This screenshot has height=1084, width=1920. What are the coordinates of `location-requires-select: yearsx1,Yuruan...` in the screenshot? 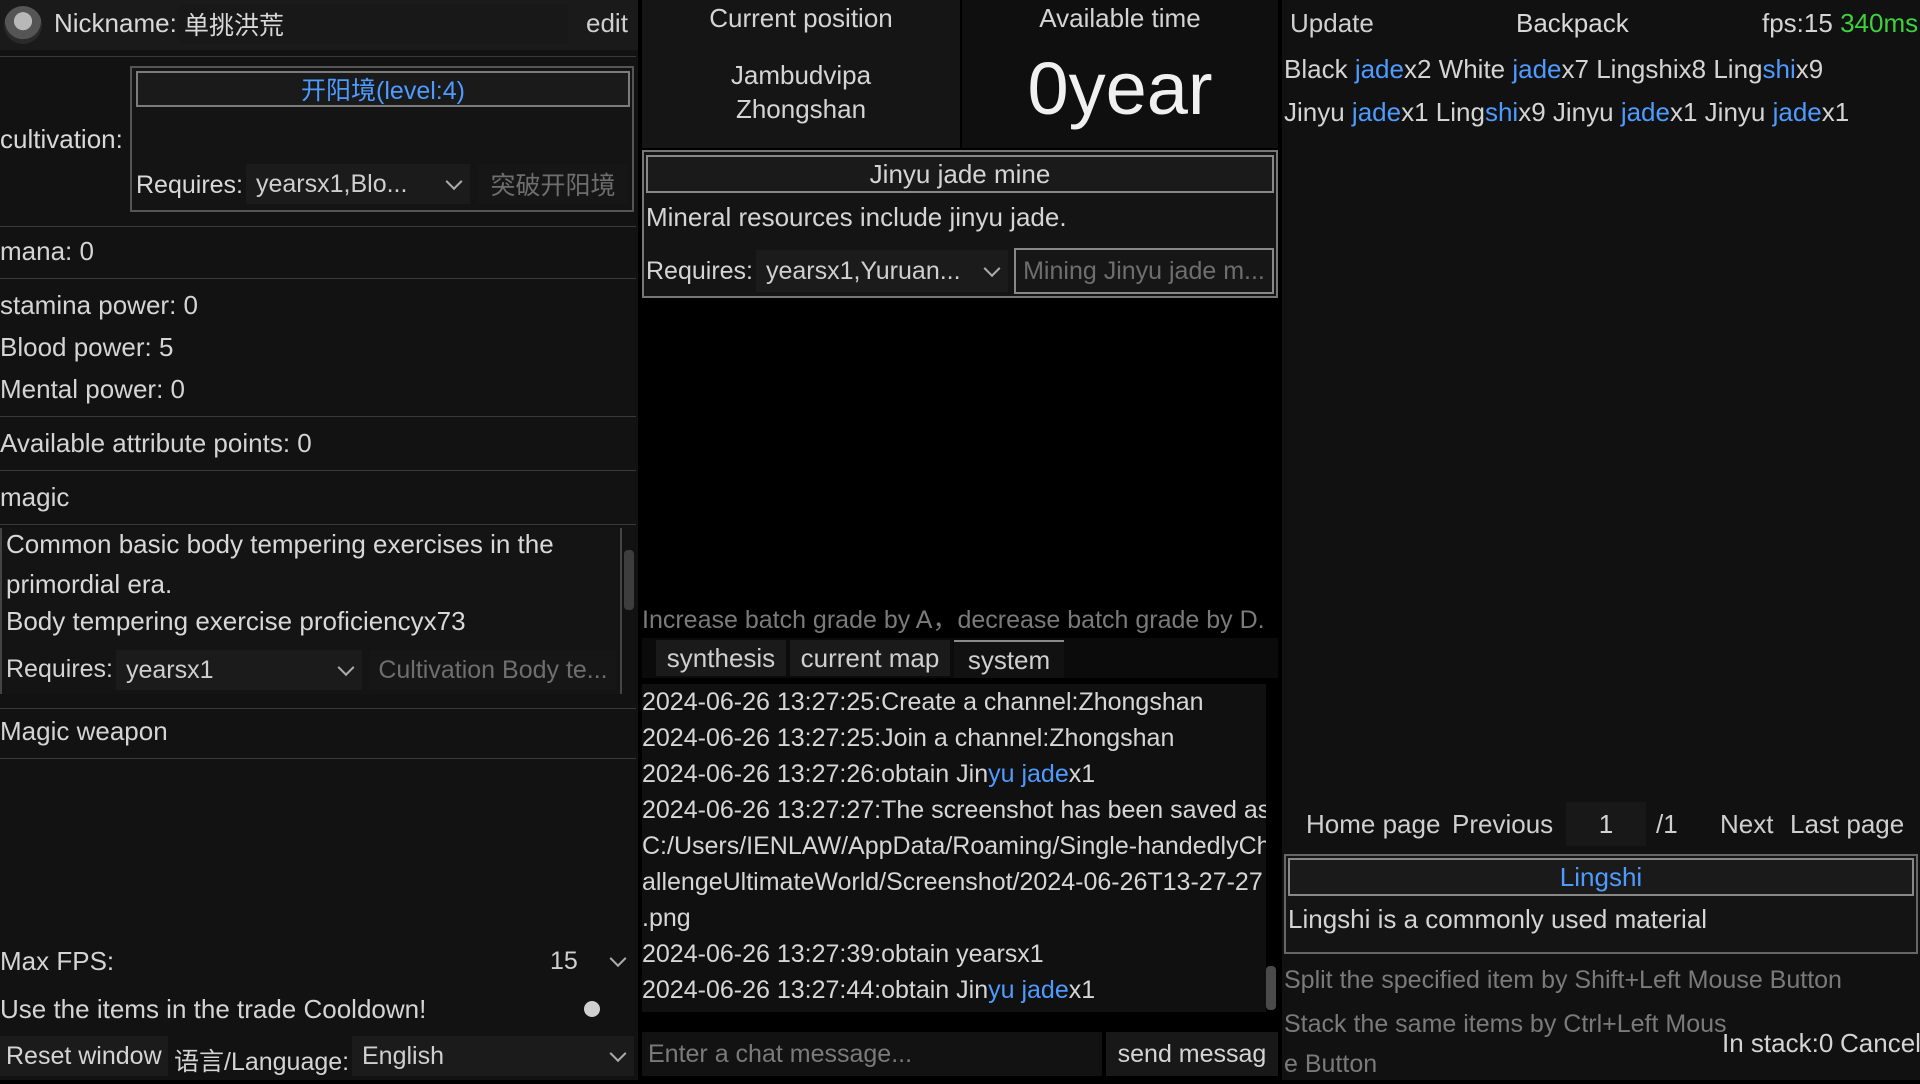 It's located at (882, 271).